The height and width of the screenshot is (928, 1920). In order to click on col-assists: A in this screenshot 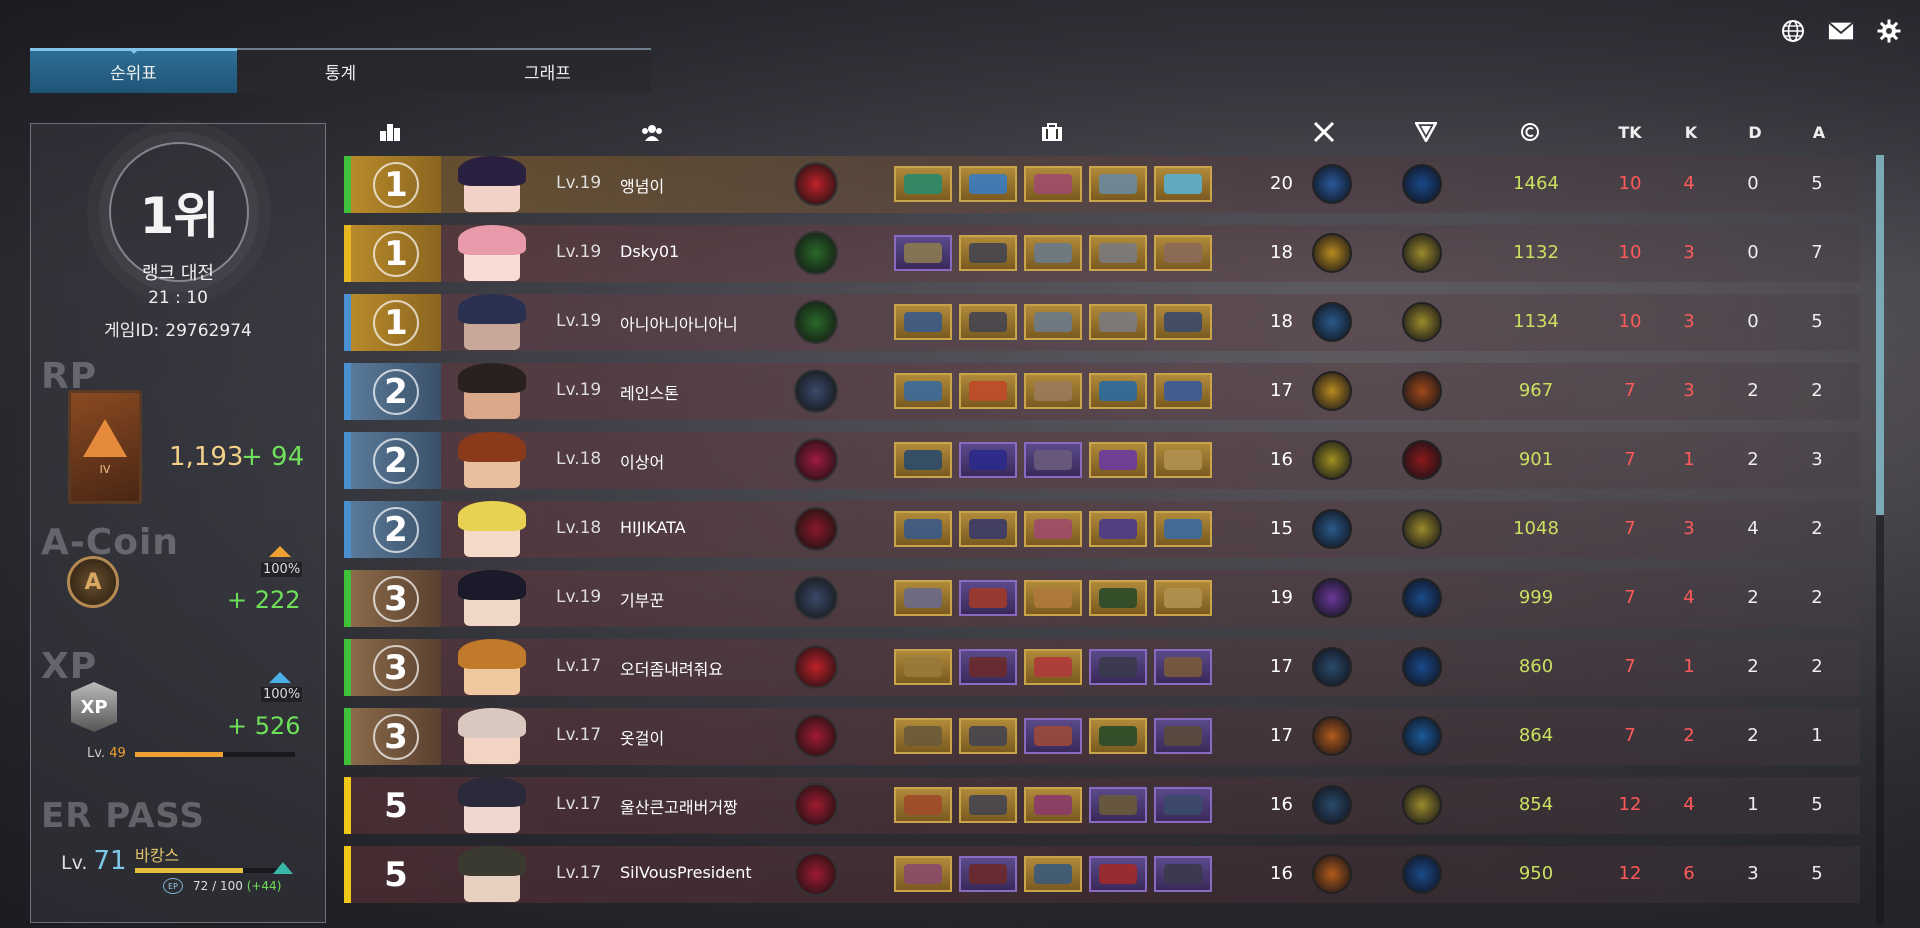, I will do `click(1819, 132)`.